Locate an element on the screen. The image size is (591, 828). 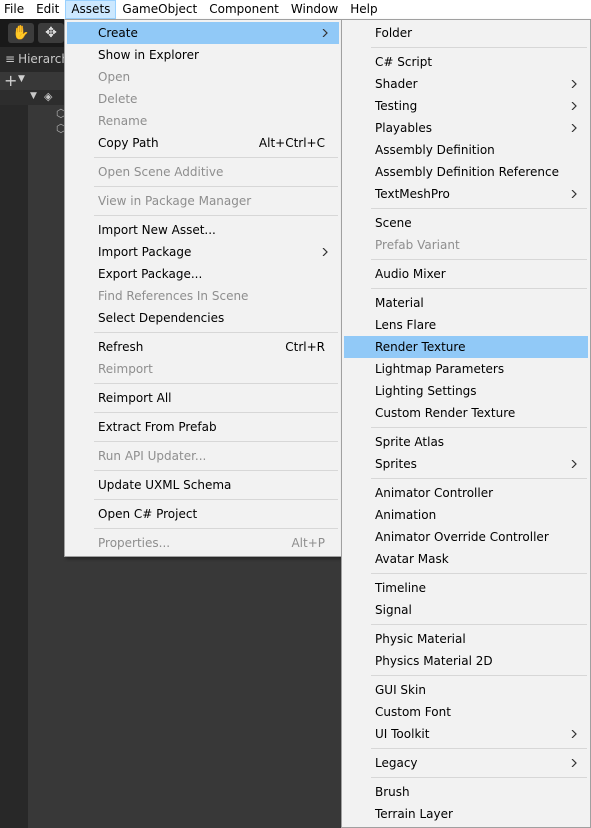
menu-item-label: Lens Flare is located at coordinates (406, 325).